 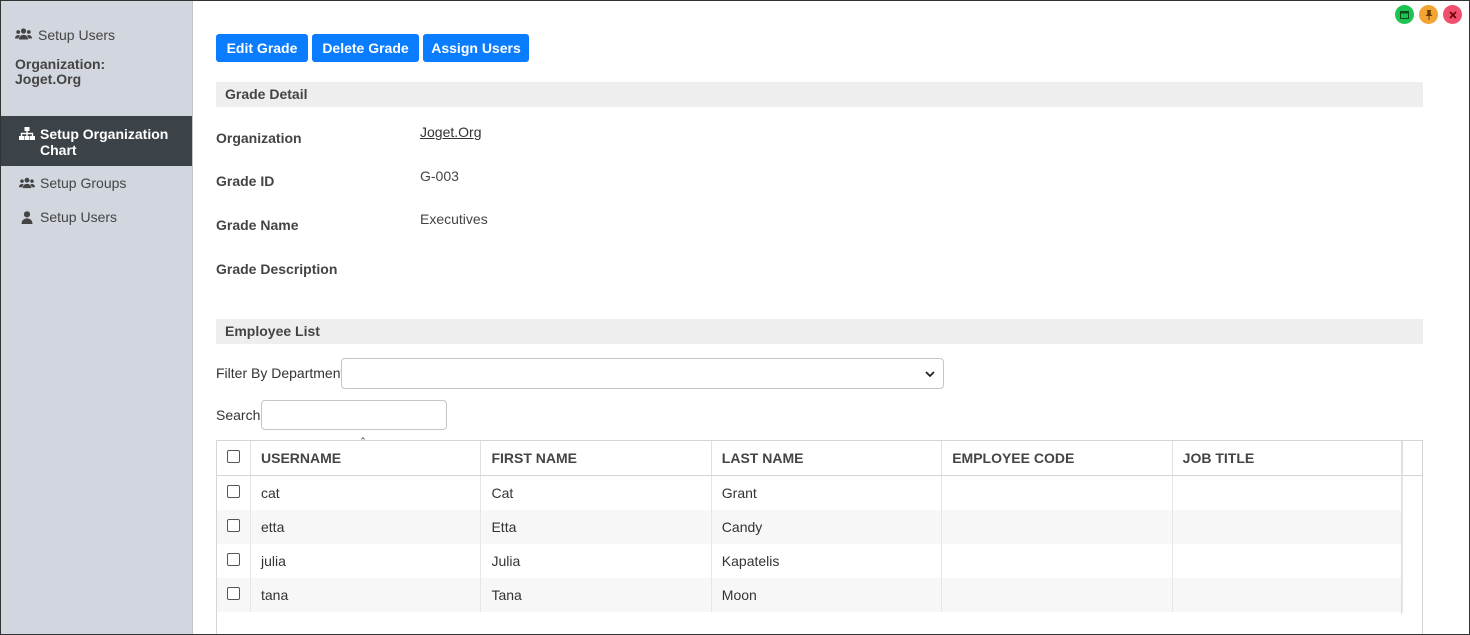 I want to click on close-icon, so click(x=1452, y=14).